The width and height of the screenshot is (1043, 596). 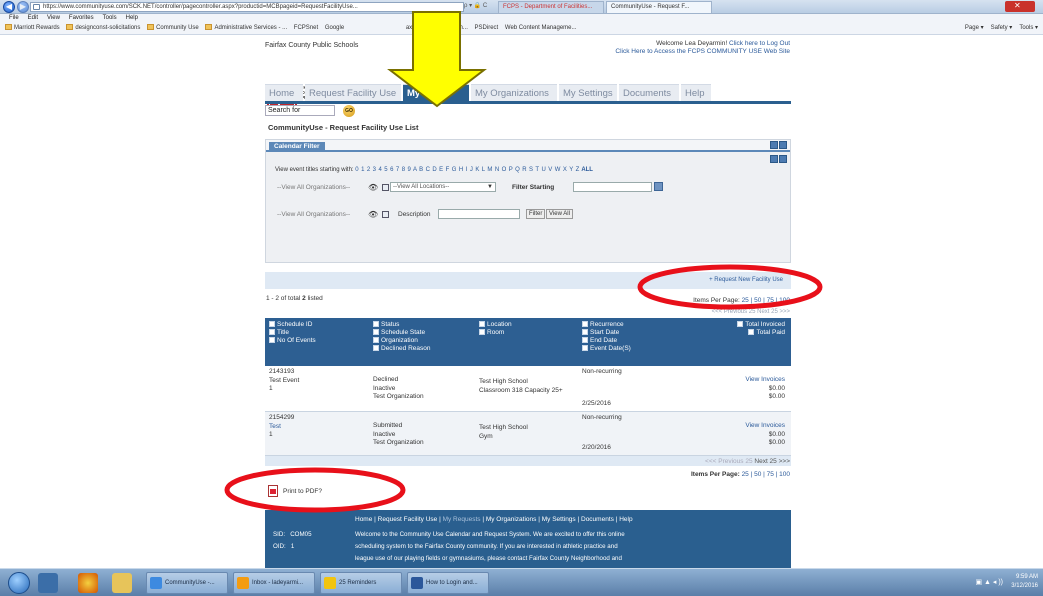 I want to click on explorer-icon, so click(x=122, y=583).